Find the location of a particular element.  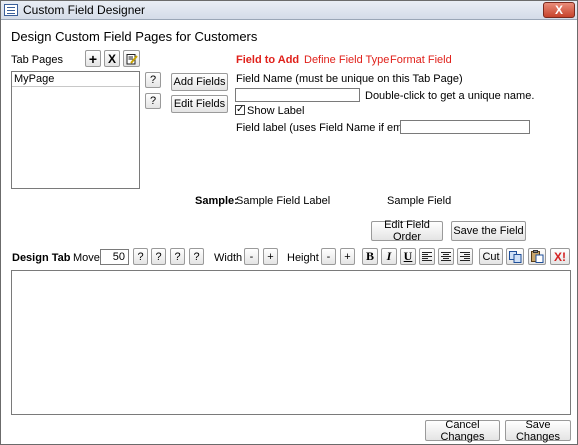

add-icon: + is located at coordinates (93, 58).